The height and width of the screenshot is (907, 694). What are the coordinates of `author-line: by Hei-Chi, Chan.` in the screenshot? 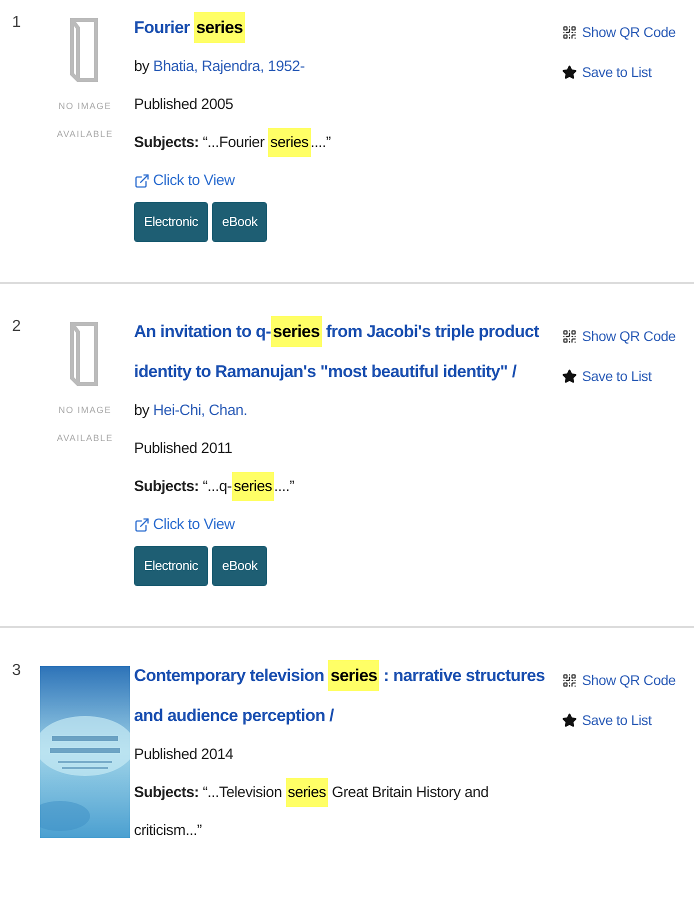 It's located at (191, 411).